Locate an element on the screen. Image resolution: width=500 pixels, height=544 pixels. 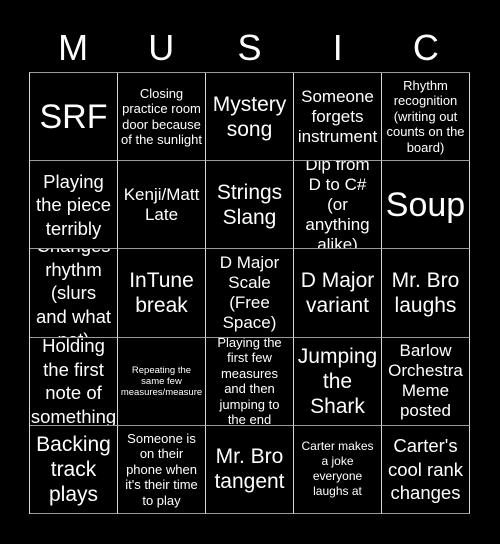
bingo-cell: Dip from D to C# (or anything alike) is located at coordinates (338, 205).